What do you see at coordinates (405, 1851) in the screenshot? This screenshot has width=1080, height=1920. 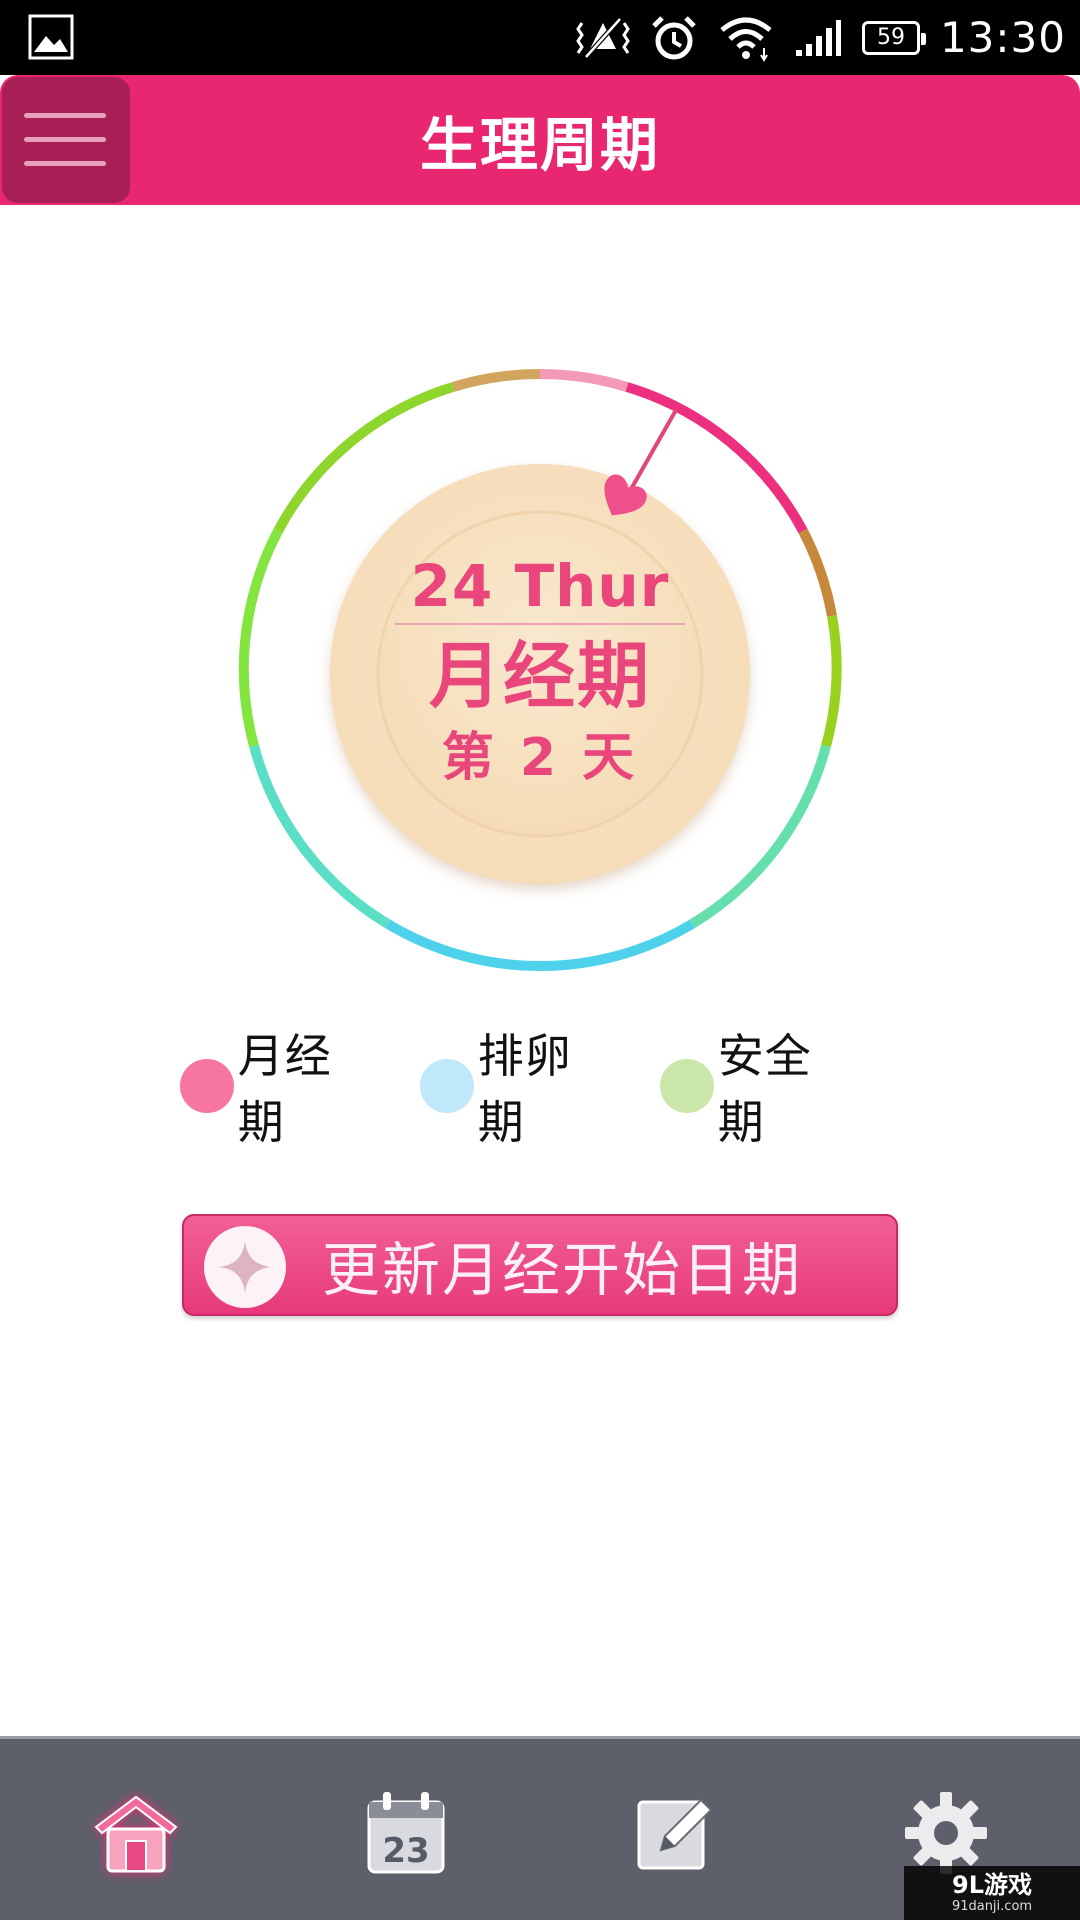 I see `calendar-day: 23` at bounding box center [405, 1851].